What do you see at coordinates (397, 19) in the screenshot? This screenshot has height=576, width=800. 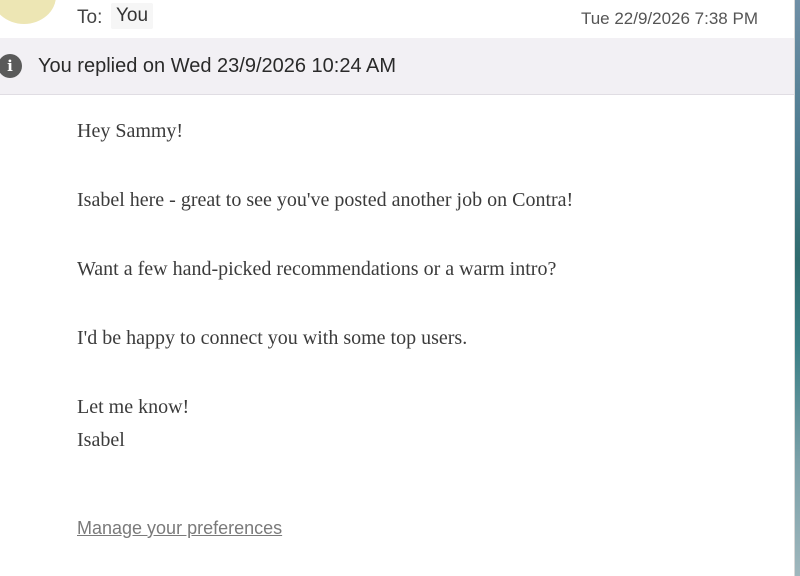 I see `email-header: K To: You Tue 22/9/2026 7:38 PM` at bounding box center [397, 19].